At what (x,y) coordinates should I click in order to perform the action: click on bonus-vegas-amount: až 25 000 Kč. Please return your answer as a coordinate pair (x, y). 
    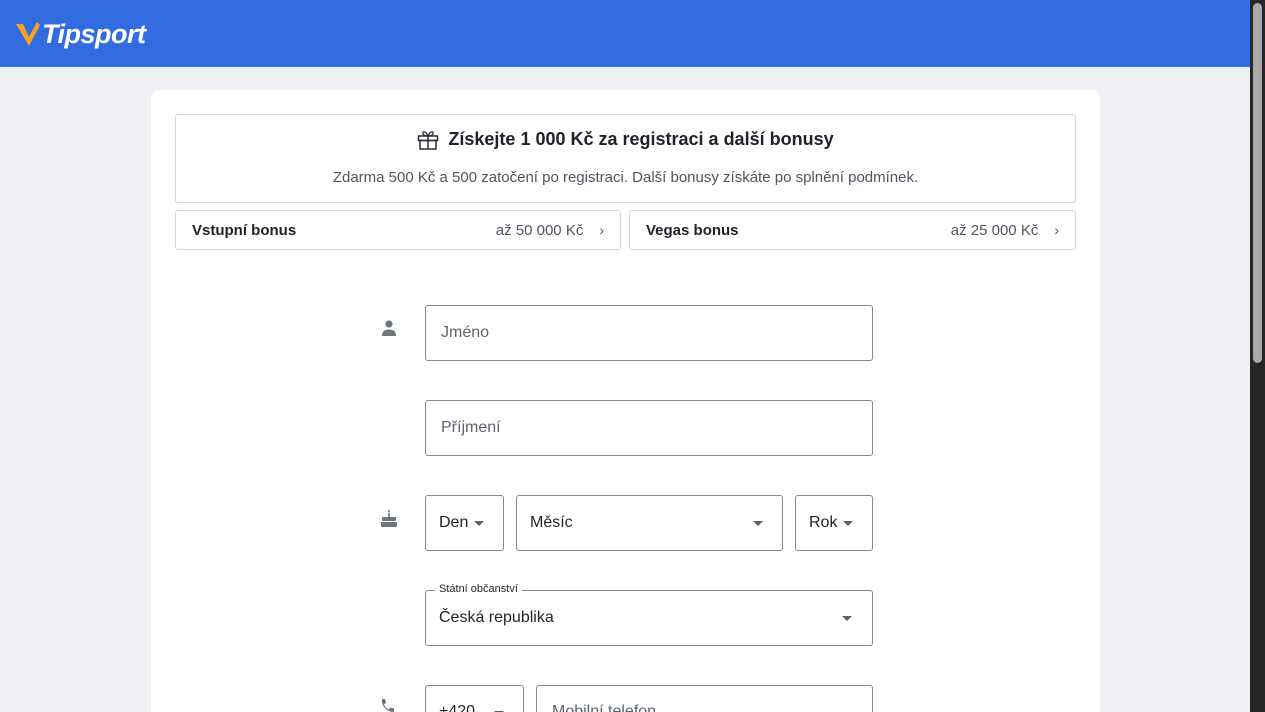
    Looking at the image, I should click on (994, 230).